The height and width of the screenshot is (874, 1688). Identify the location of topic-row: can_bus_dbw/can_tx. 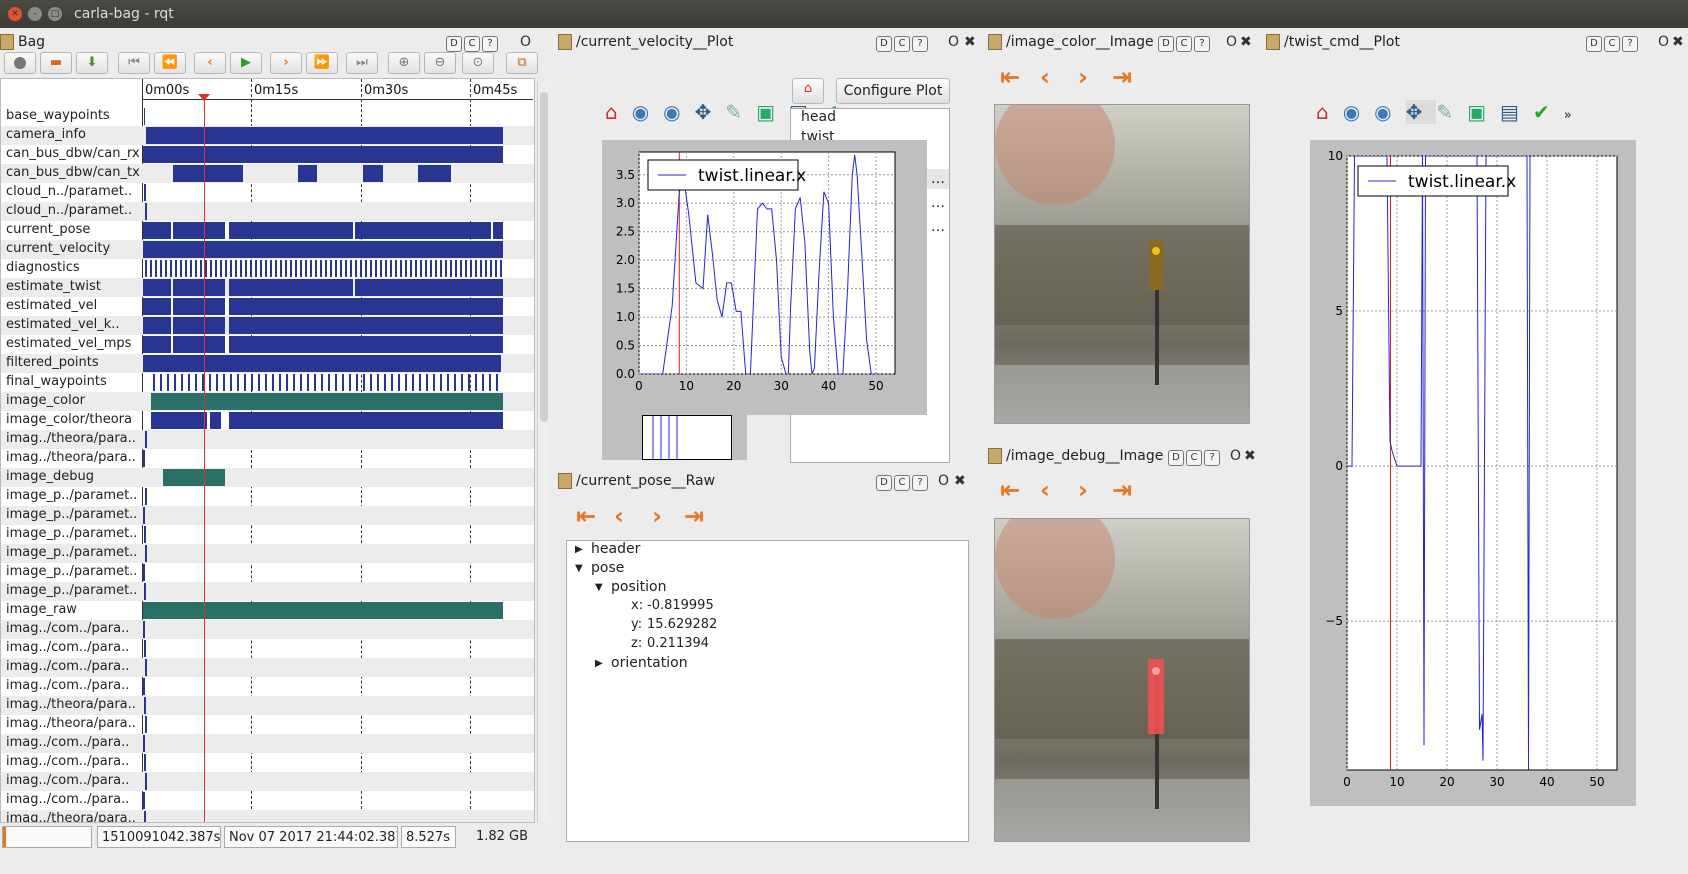
(267, 173).